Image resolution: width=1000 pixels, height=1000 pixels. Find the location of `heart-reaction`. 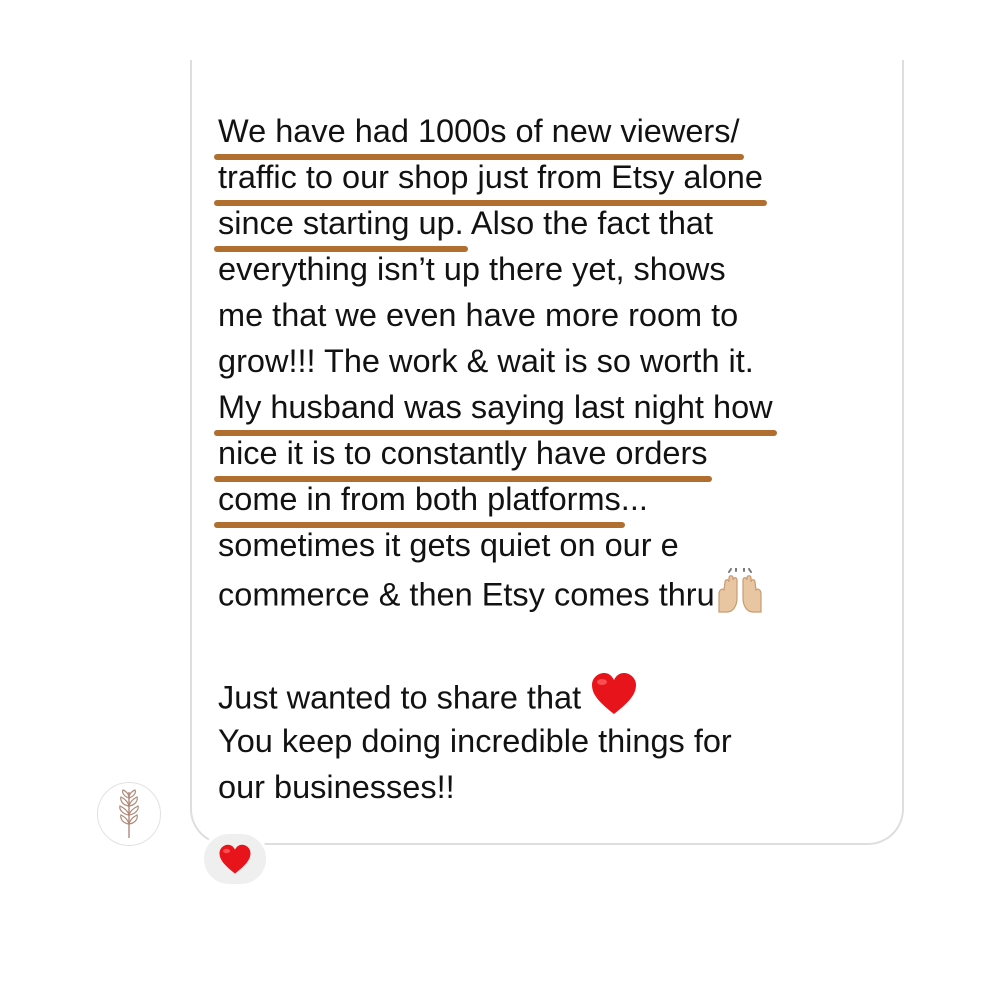

heart-reaction is located at coordinates (235, 859).